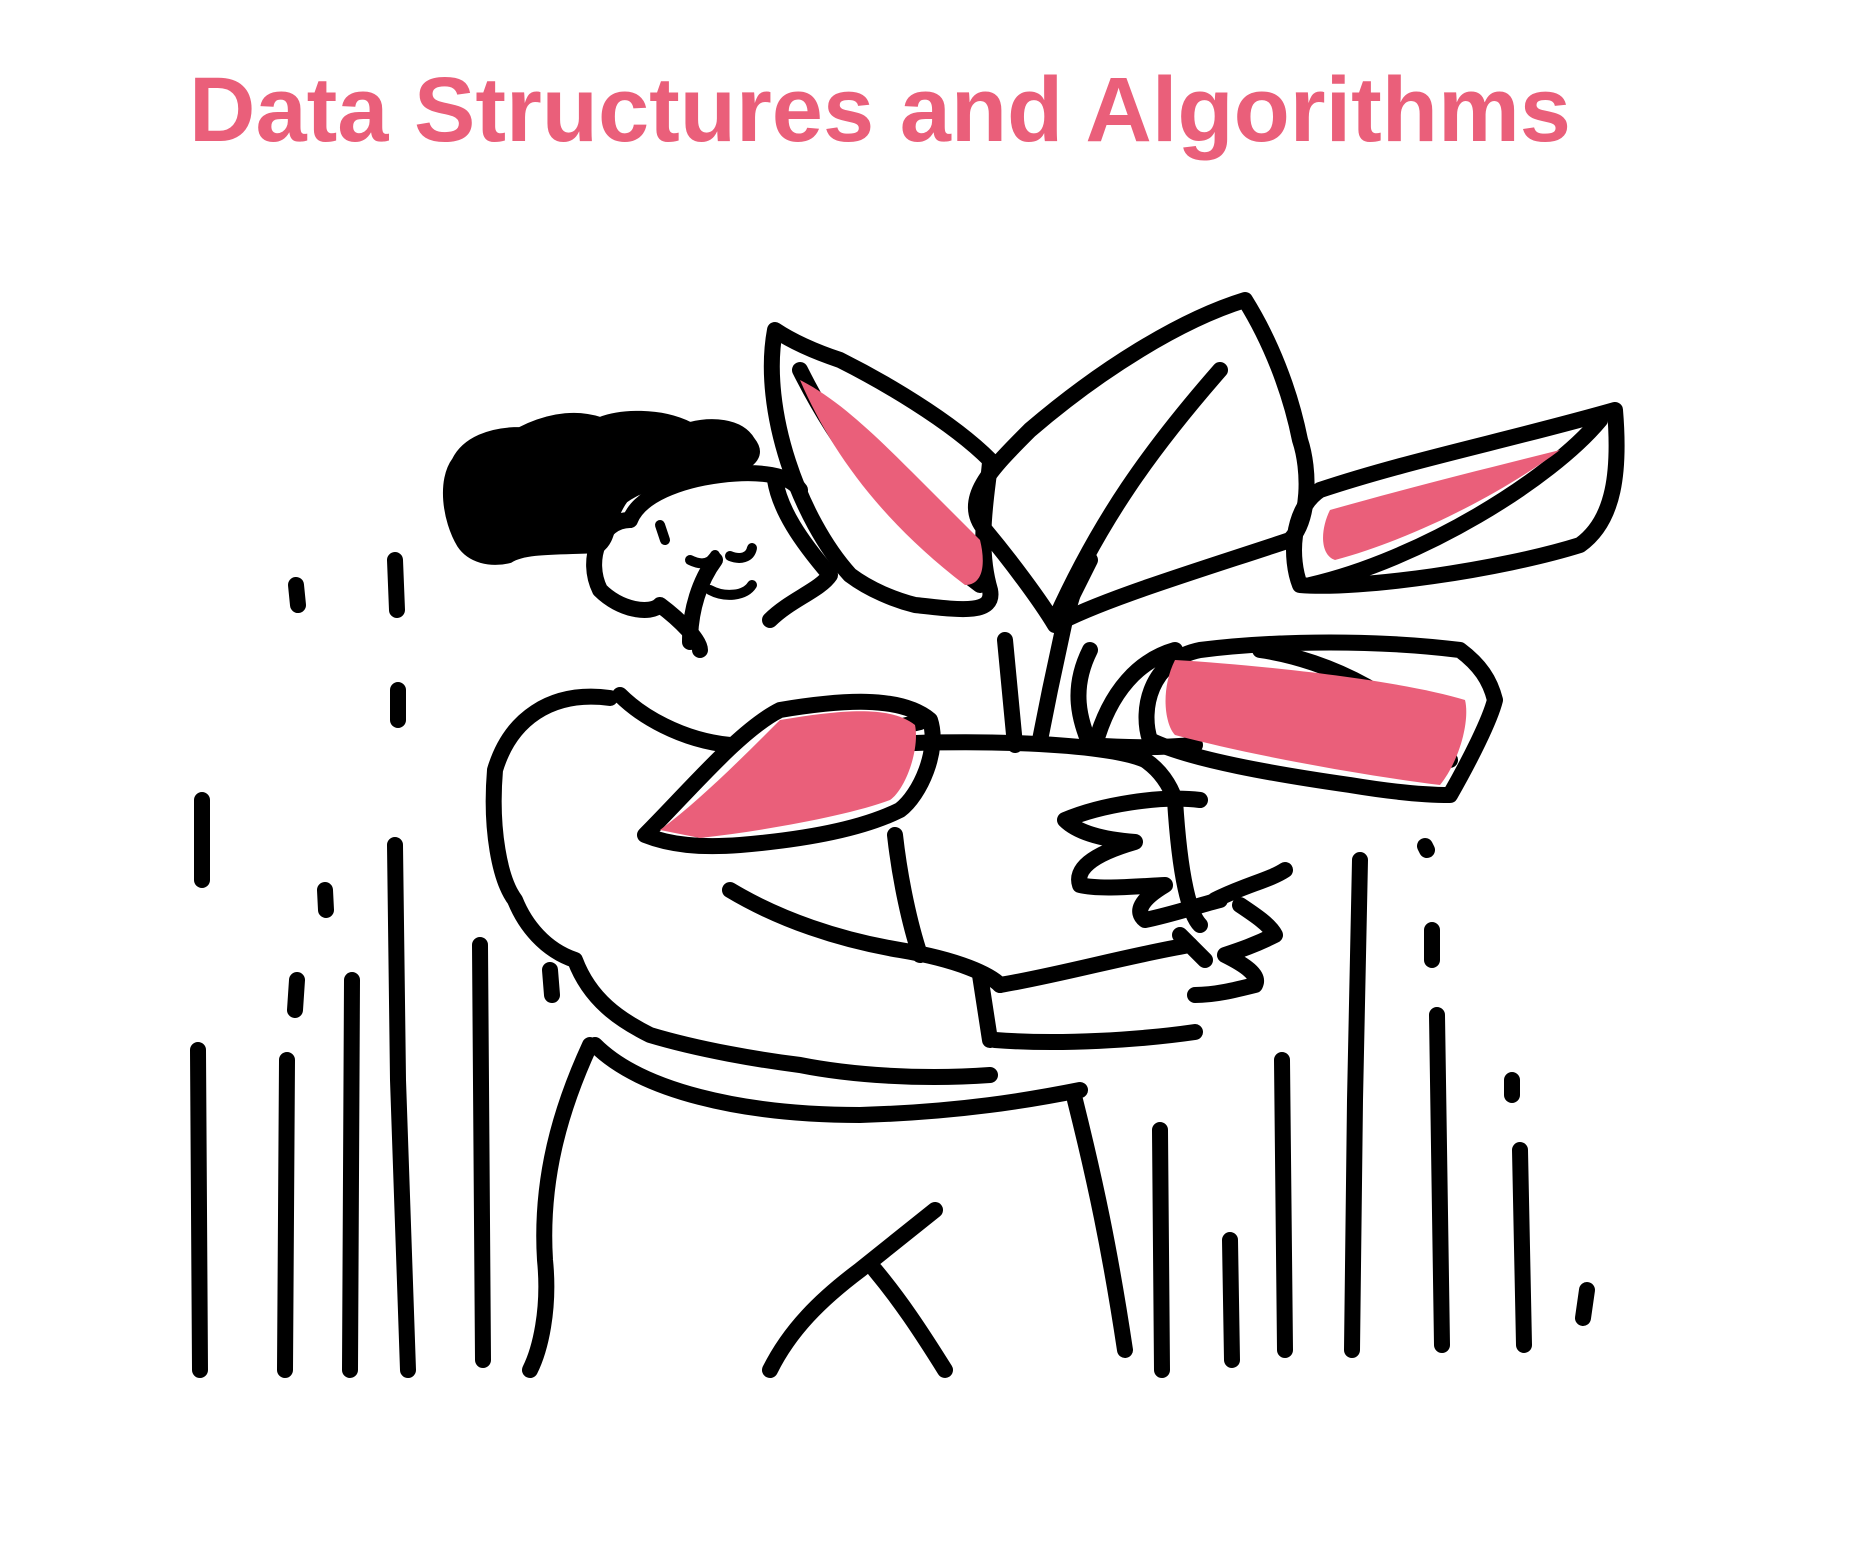  What do you see at coordinates (1373, 1108) in the screenshot?
I see `right-grass-strokes` at bounding box center [1373, 1108].